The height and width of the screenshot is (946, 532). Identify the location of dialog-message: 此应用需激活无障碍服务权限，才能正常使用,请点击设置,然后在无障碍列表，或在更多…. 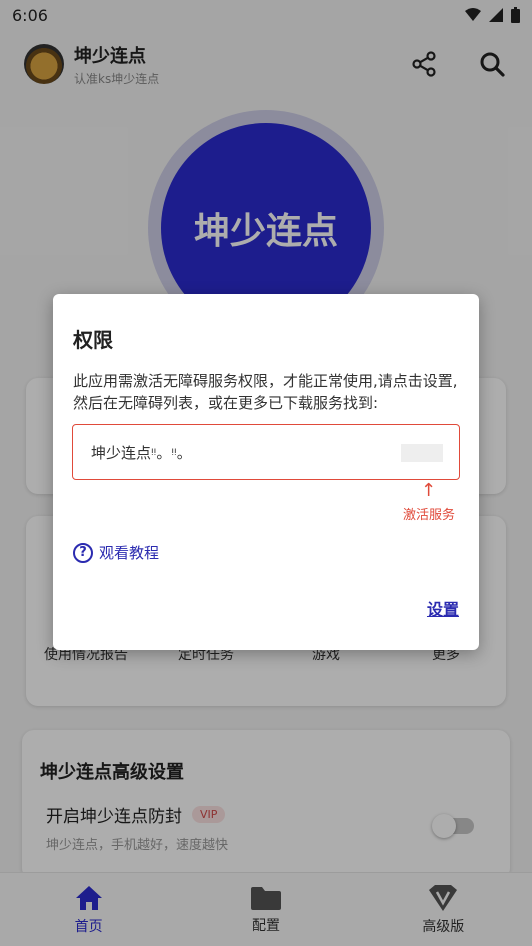
(265, 392).